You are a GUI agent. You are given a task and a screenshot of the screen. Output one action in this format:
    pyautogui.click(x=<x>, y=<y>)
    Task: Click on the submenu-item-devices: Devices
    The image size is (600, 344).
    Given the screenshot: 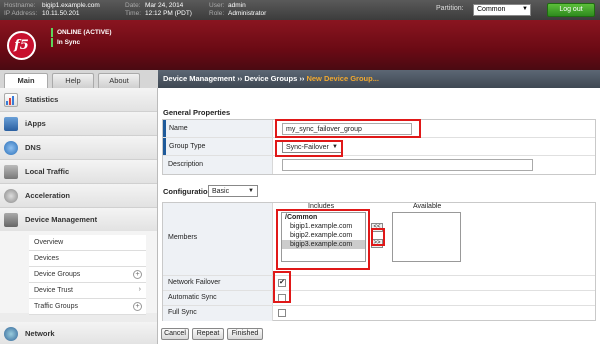 What is the action you would take?
    pyautogui.click(x=87, y=259)
    